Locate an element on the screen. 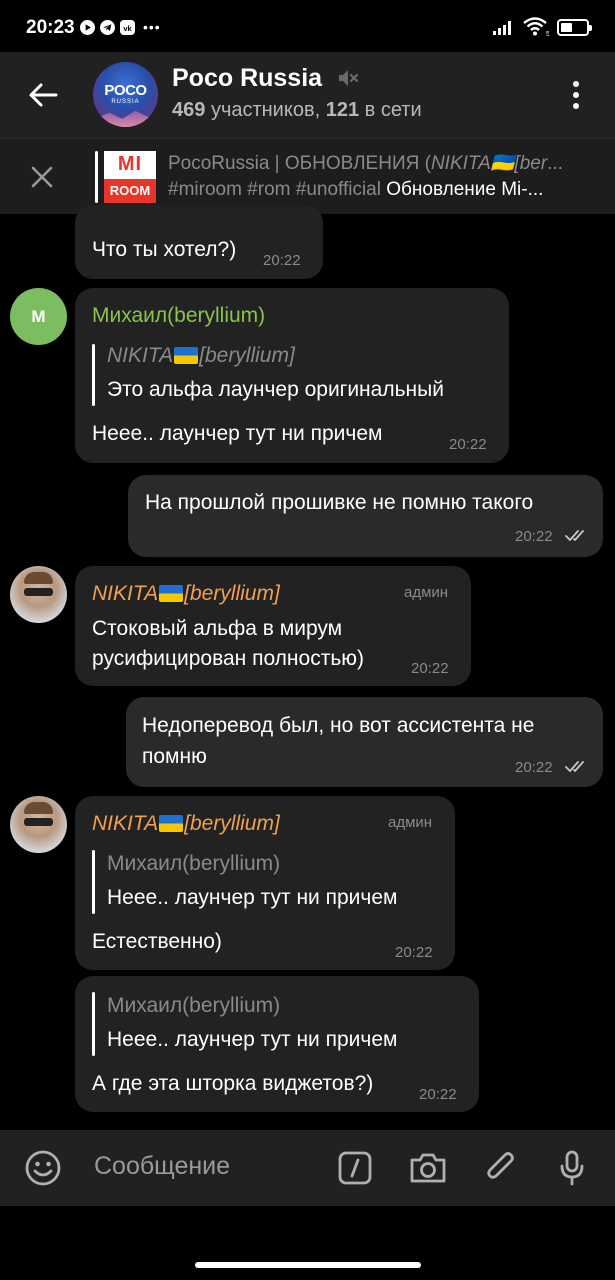  reply-text: Неее.. лаунчер тут ни причем is located at coordinates (252, 1039).